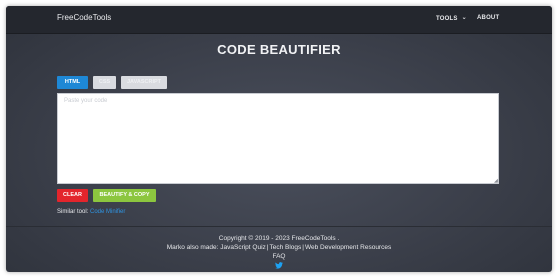 This screenshot has width=560, height=280. I want to click on twitter-icon, so click(279, 265).